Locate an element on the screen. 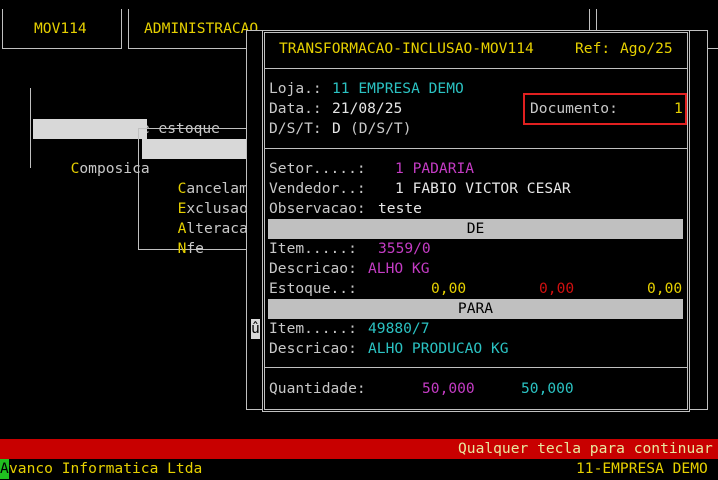  vendedor-value: 1 FABIO VICTOR CESAR is located at coordinates (483, 189).